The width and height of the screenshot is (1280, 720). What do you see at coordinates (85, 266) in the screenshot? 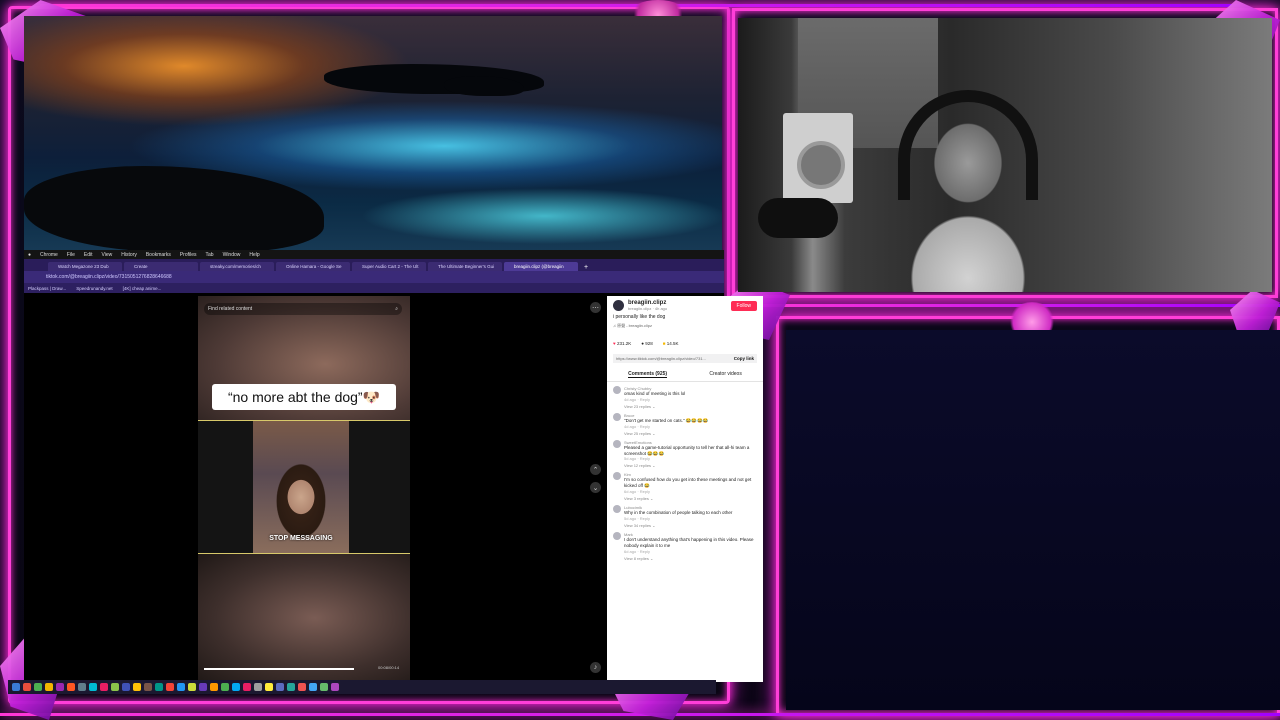
I see `browser-tab: Watch Megazone 23 Dub` at bounding box center [85, 266].